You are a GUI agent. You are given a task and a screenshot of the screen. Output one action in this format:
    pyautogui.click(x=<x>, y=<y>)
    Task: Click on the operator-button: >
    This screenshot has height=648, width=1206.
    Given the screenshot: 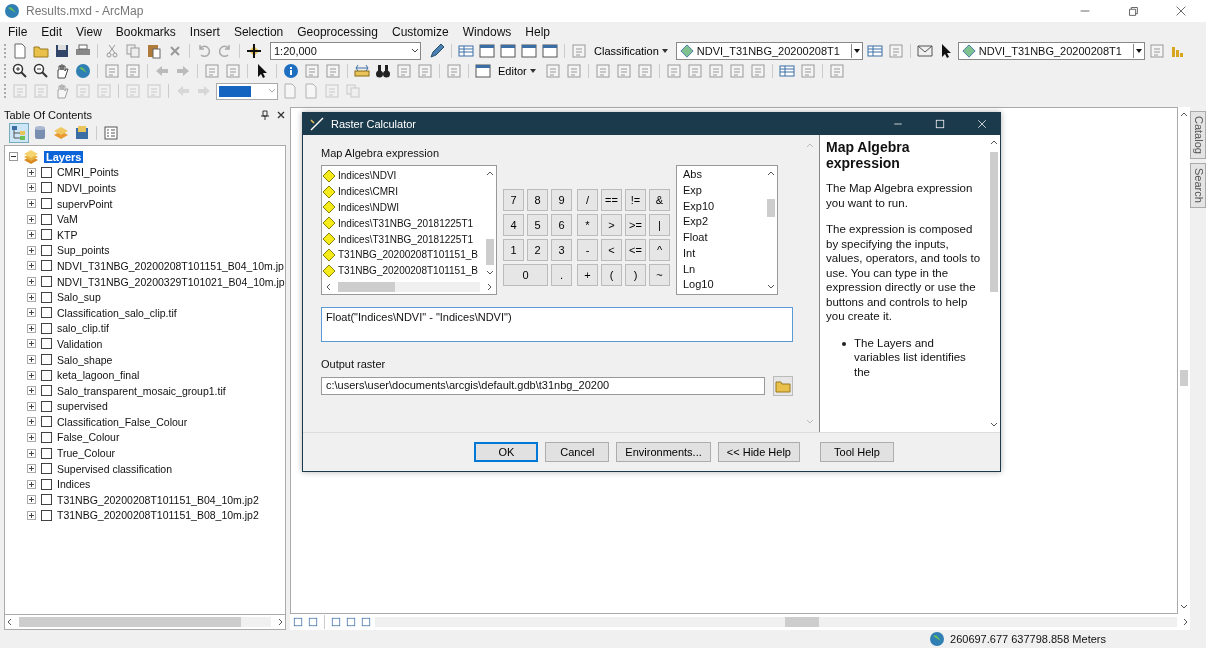 What is the action you would take?
    pyautogui.click(x=611, y=225)
    